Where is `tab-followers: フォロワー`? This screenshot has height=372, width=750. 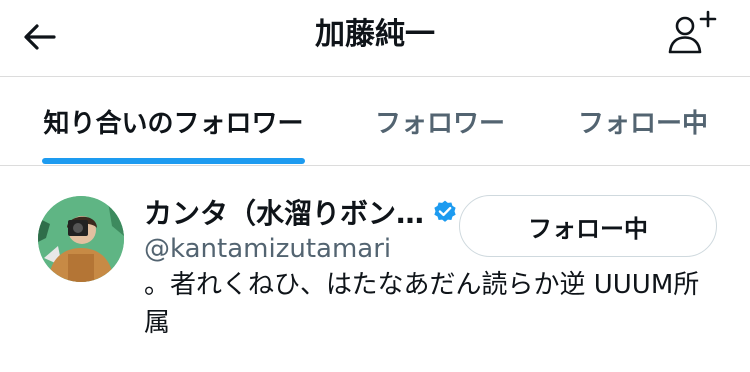 tab-followers: フォロワー is located at coordinates (440, 121).